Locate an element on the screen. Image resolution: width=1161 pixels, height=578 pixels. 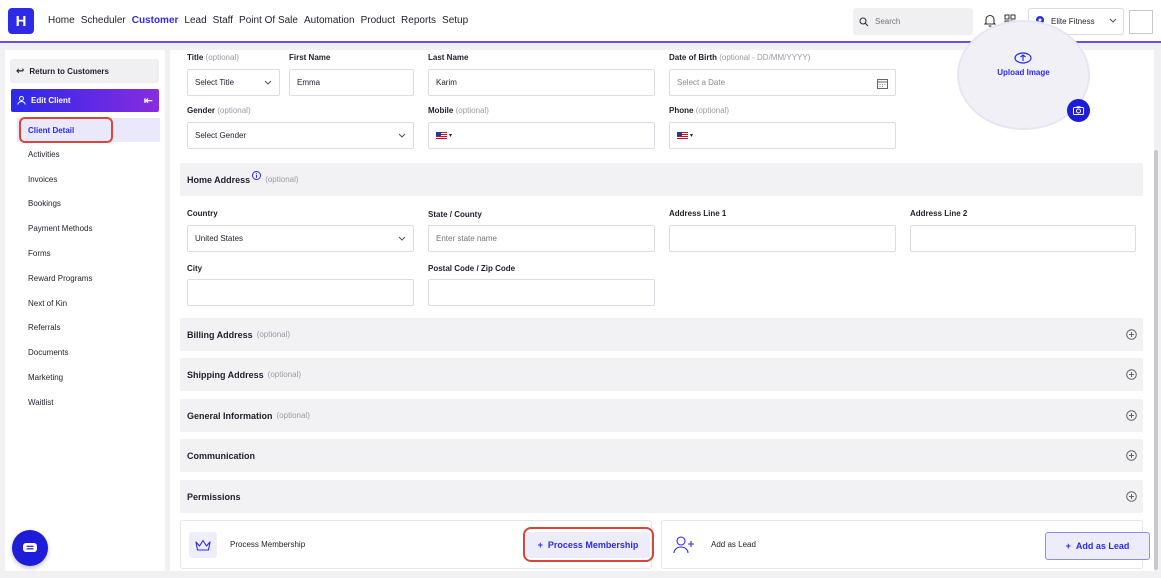
first-name-field: Emma is located at coordinates (351, 82).